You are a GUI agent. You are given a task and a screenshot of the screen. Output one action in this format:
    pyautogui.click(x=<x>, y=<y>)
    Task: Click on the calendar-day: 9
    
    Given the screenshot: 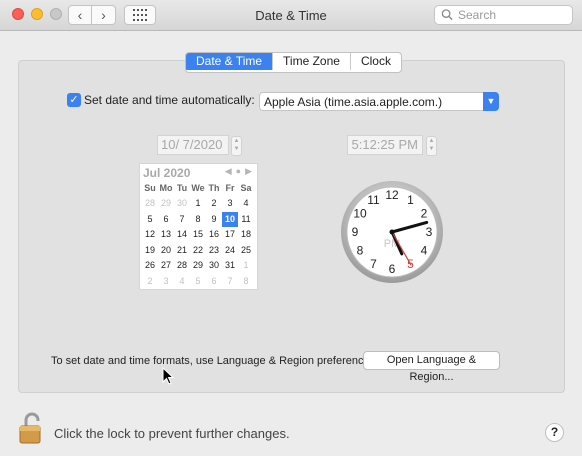 What is the action you would take?
    pyautogui.click(x=214, y=220)
    